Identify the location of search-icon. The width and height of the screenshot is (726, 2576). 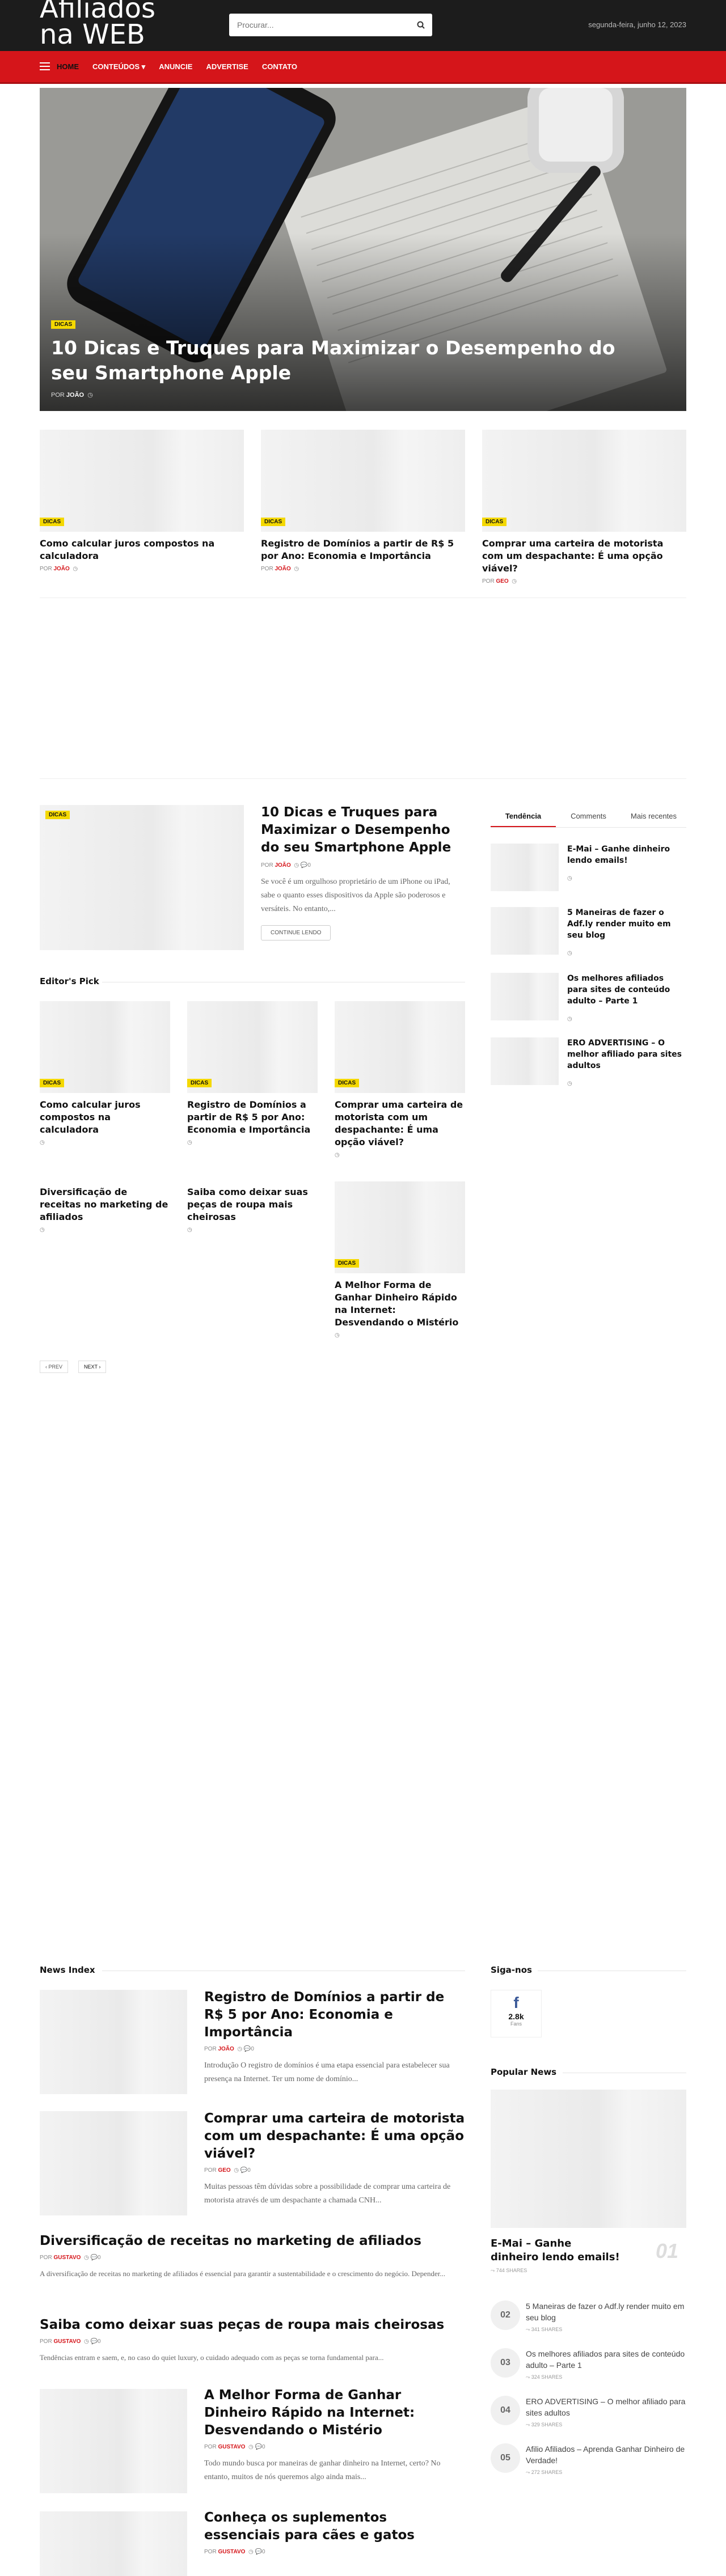
(421, 25).